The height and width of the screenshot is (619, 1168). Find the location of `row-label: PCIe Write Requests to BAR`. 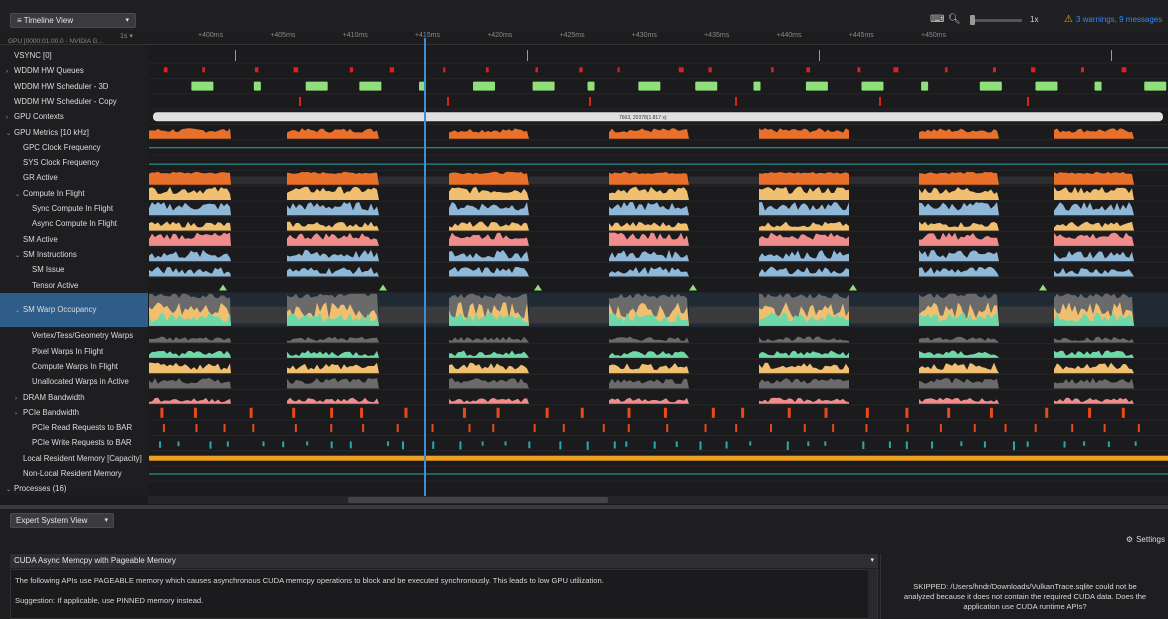

row-label: PCIe Write Requests to BAR is located at coordinates (74, 442).